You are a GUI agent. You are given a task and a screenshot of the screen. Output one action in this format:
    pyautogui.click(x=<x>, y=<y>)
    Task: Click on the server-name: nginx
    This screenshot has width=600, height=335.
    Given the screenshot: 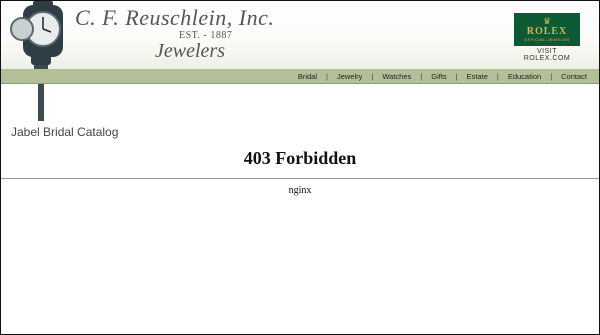 What is the action you would take?
    pyautogui.click(x=300, y=190)
    